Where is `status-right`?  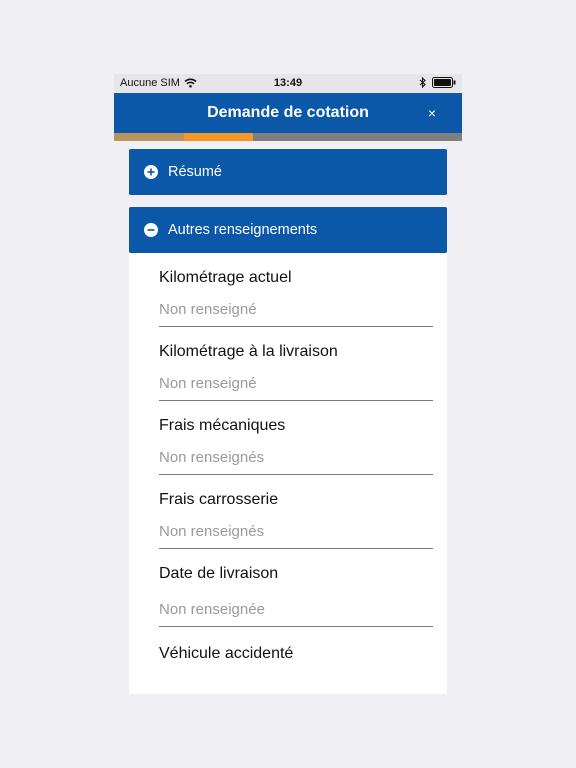 status-right is located at coordinates (437, 82).